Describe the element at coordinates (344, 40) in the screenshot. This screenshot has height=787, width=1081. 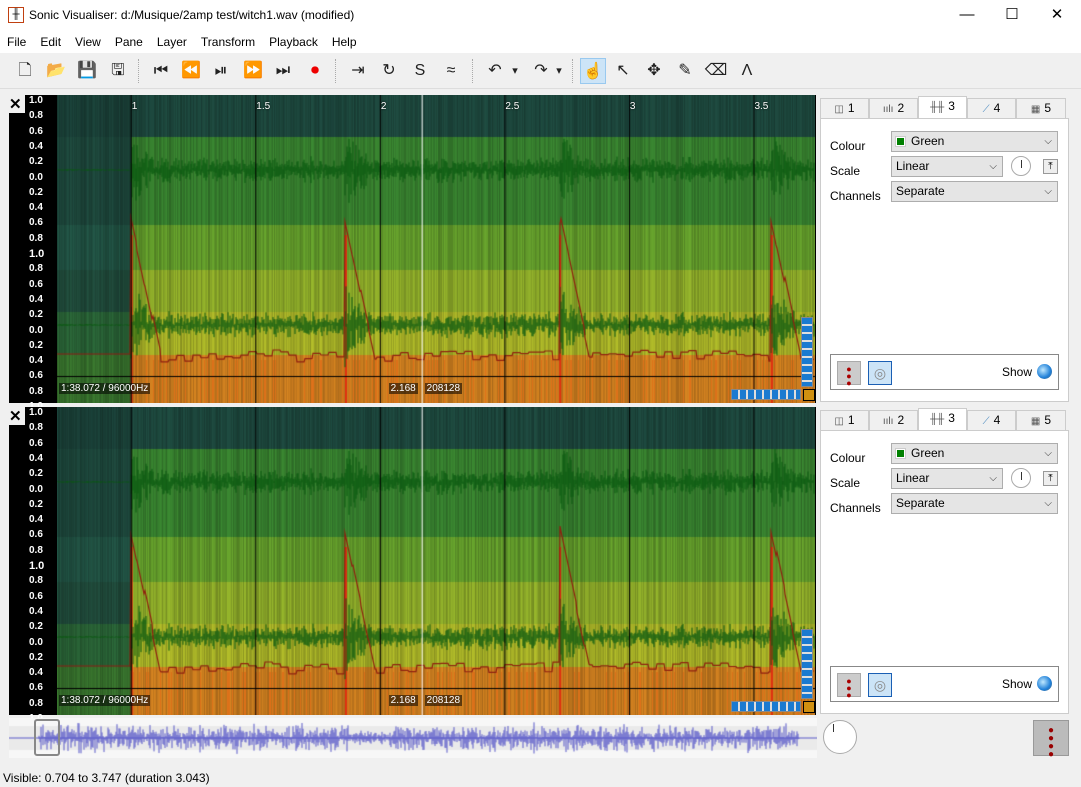
I see `menu-help: Help` at that location.